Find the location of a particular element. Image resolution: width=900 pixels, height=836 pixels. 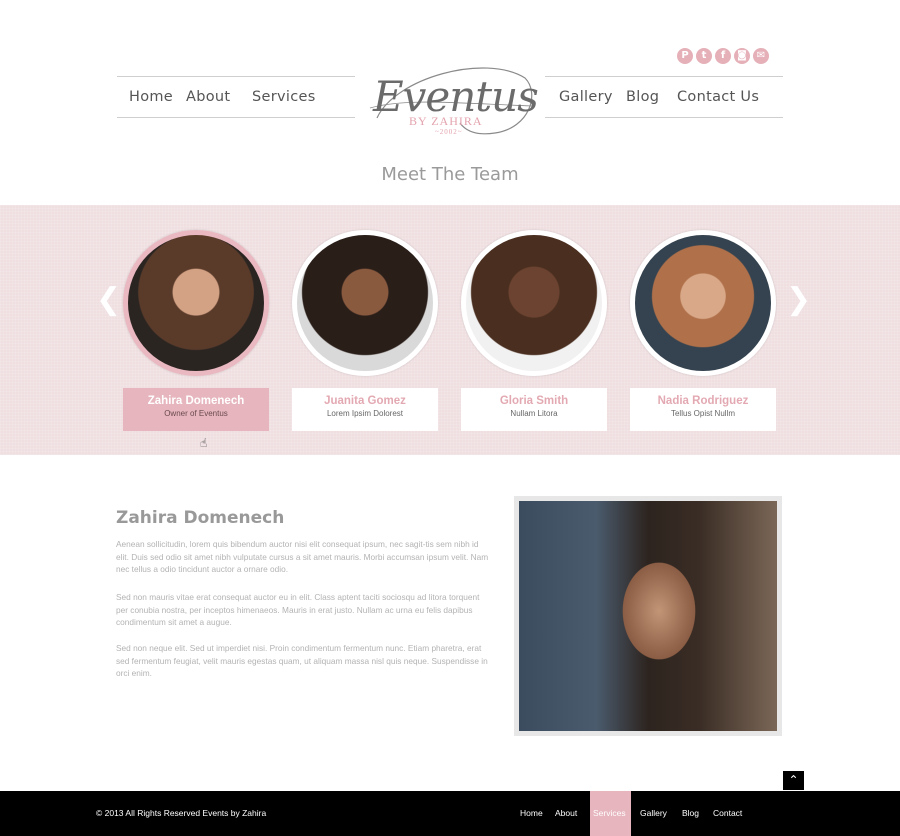

footer-nav: Home About Services Gallery Blog Contact is located at coordinates (450, 813).